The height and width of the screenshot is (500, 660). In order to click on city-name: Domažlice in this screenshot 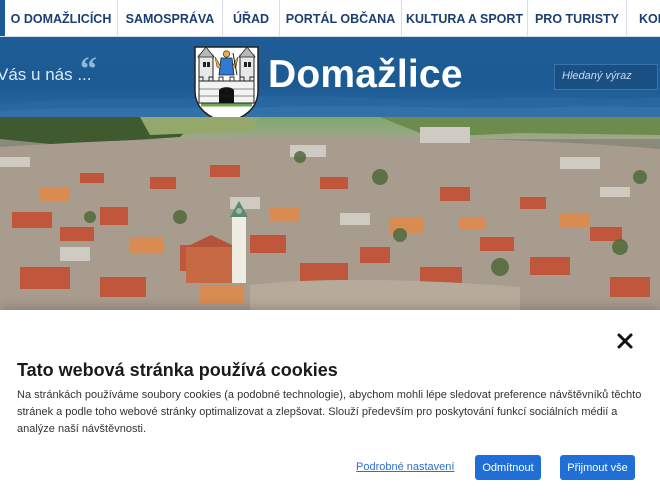, I will do `click(365, 75)`.